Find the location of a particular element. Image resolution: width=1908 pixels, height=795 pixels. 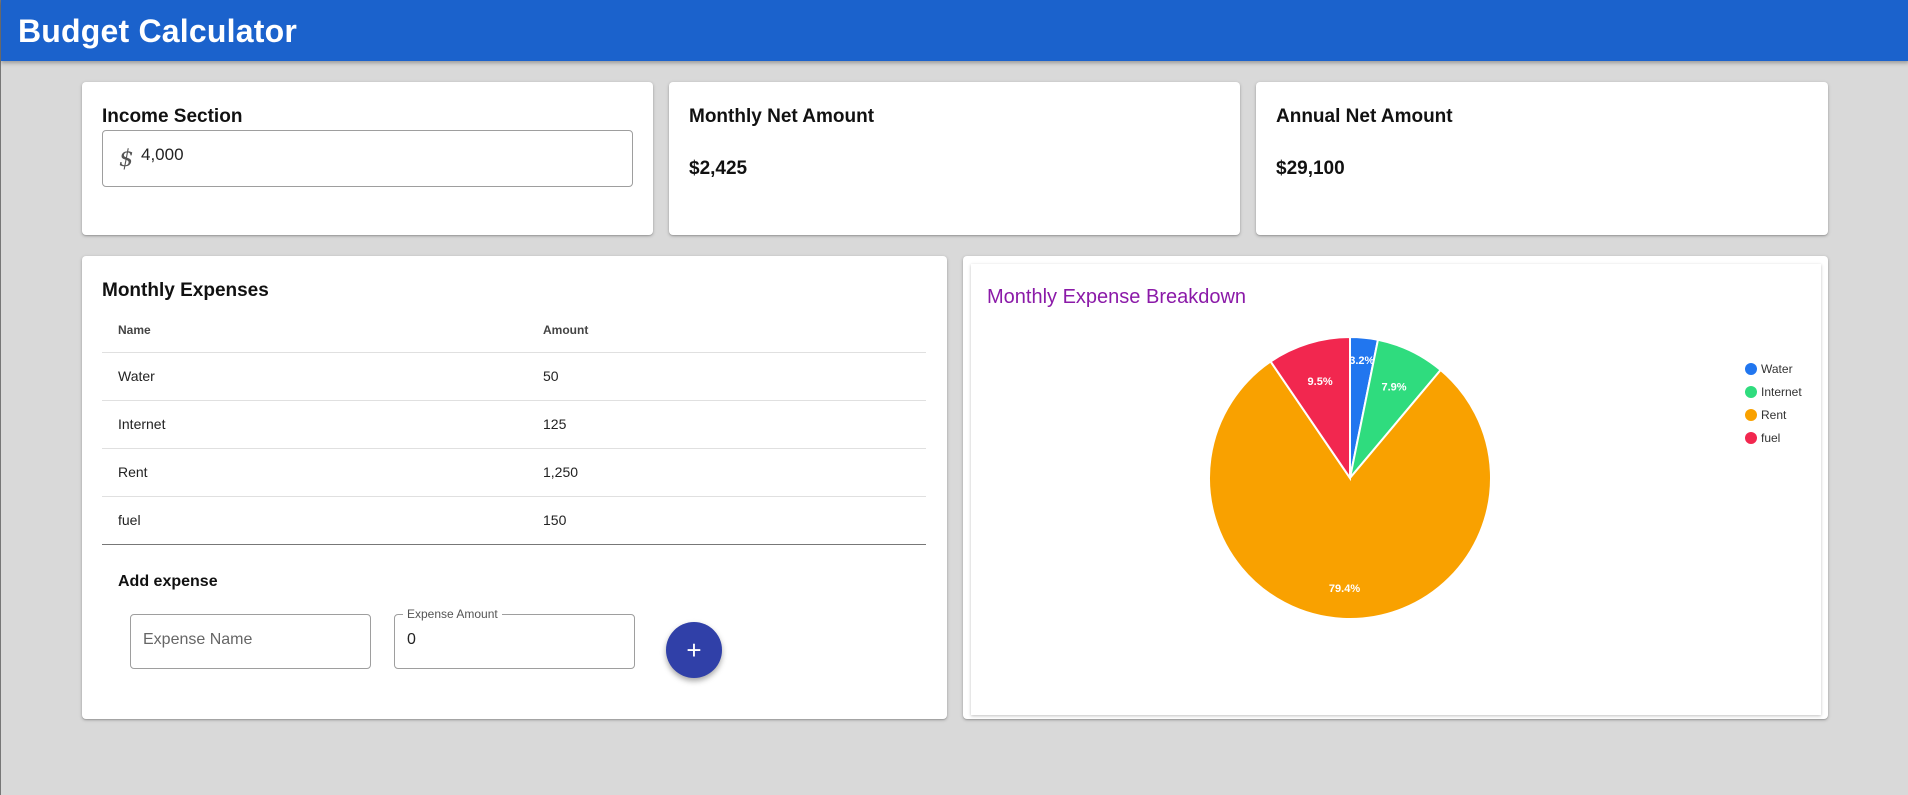

plus-icon: + is located at coordinates (694, 650).